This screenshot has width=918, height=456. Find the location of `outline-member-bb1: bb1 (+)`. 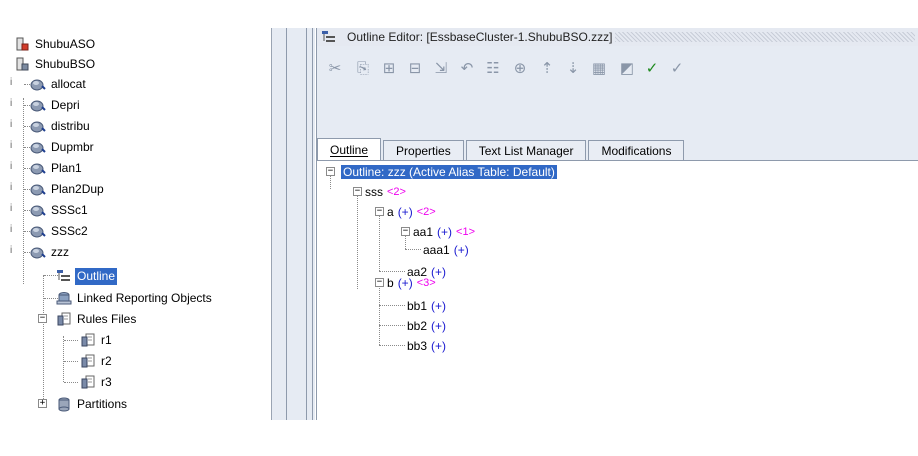

outline-member-bb1: bb1 (+) is located at coordinates (426, 306).